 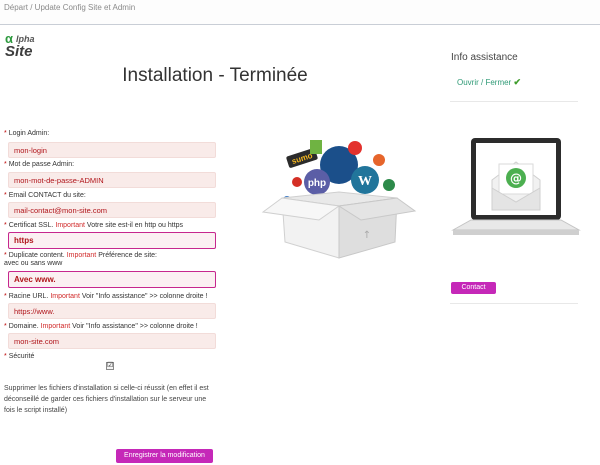 I want to click on small-red-logo, so click(x=297, y=182).